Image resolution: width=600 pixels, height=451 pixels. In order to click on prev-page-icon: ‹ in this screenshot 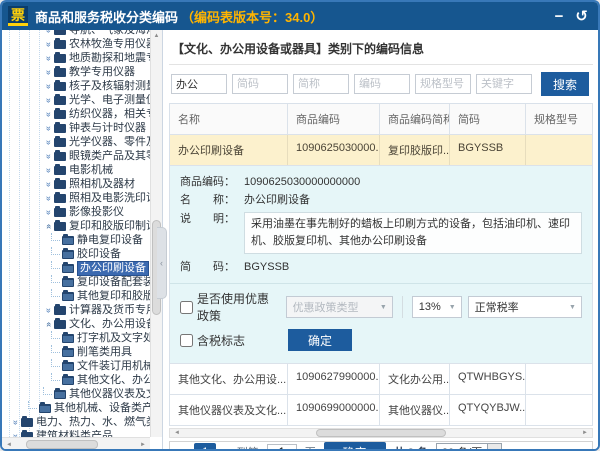, I will do `click(184, 447)`.